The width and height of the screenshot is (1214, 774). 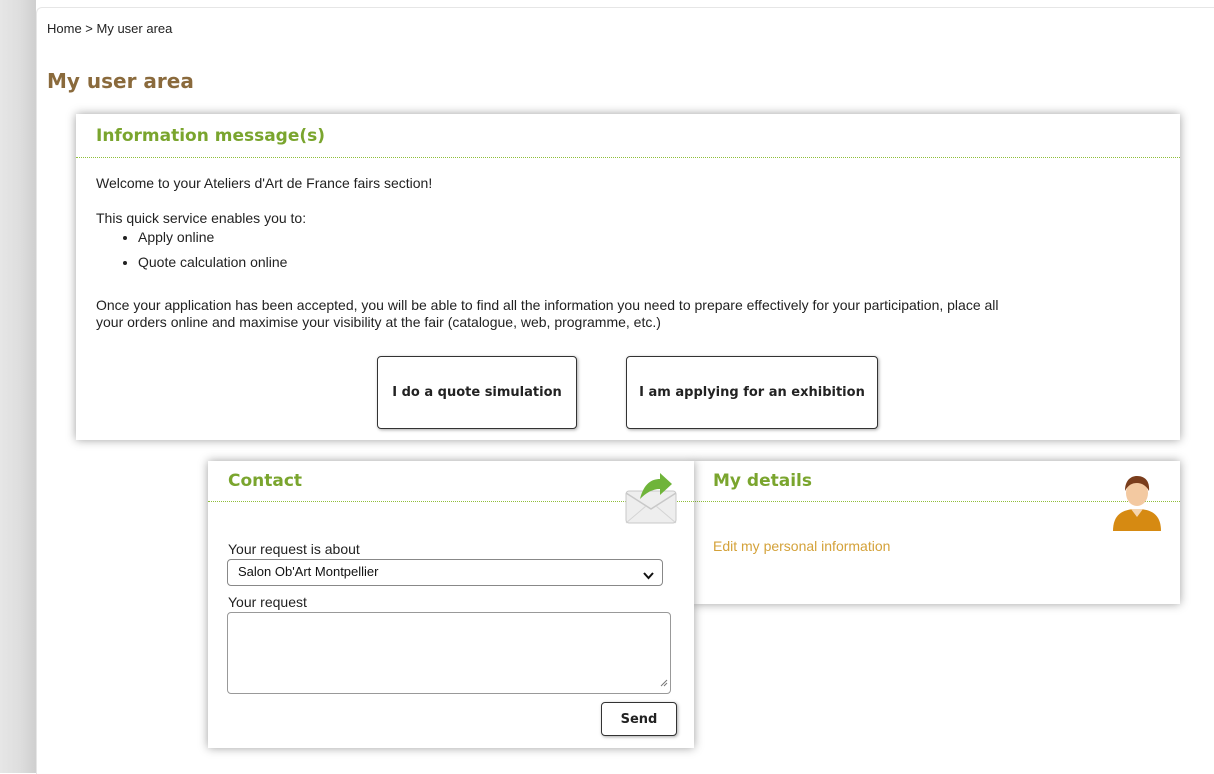 I want to click on details-panel: My details Edit my personal information, so click(x=936, y=532).